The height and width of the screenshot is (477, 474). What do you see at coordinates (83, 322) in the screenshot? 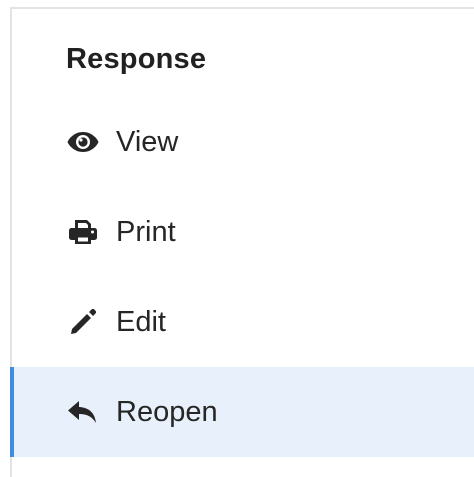
I see `pencil-icon` at bounding box center [83, 322].